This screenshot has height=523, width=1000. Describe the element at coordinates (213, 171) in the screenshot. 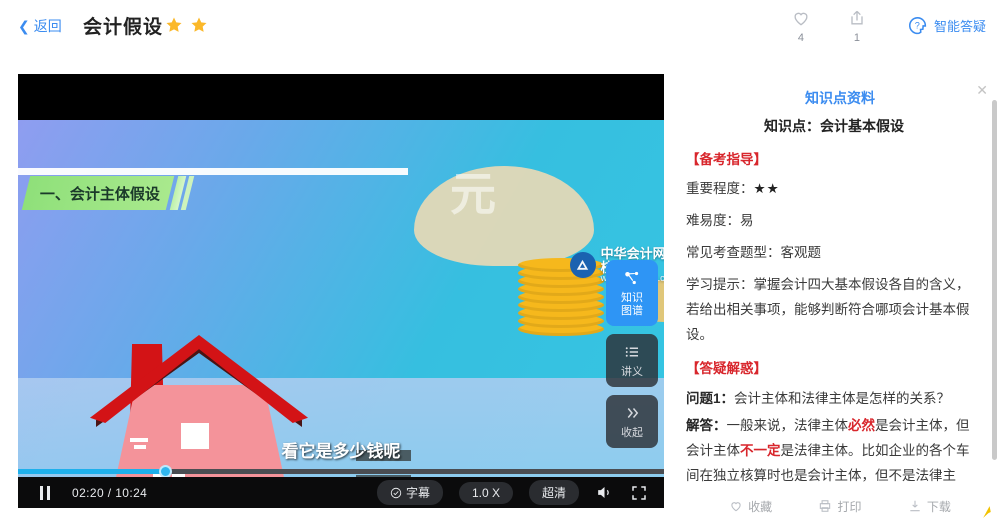

I see `banner-top-strip` at that location.